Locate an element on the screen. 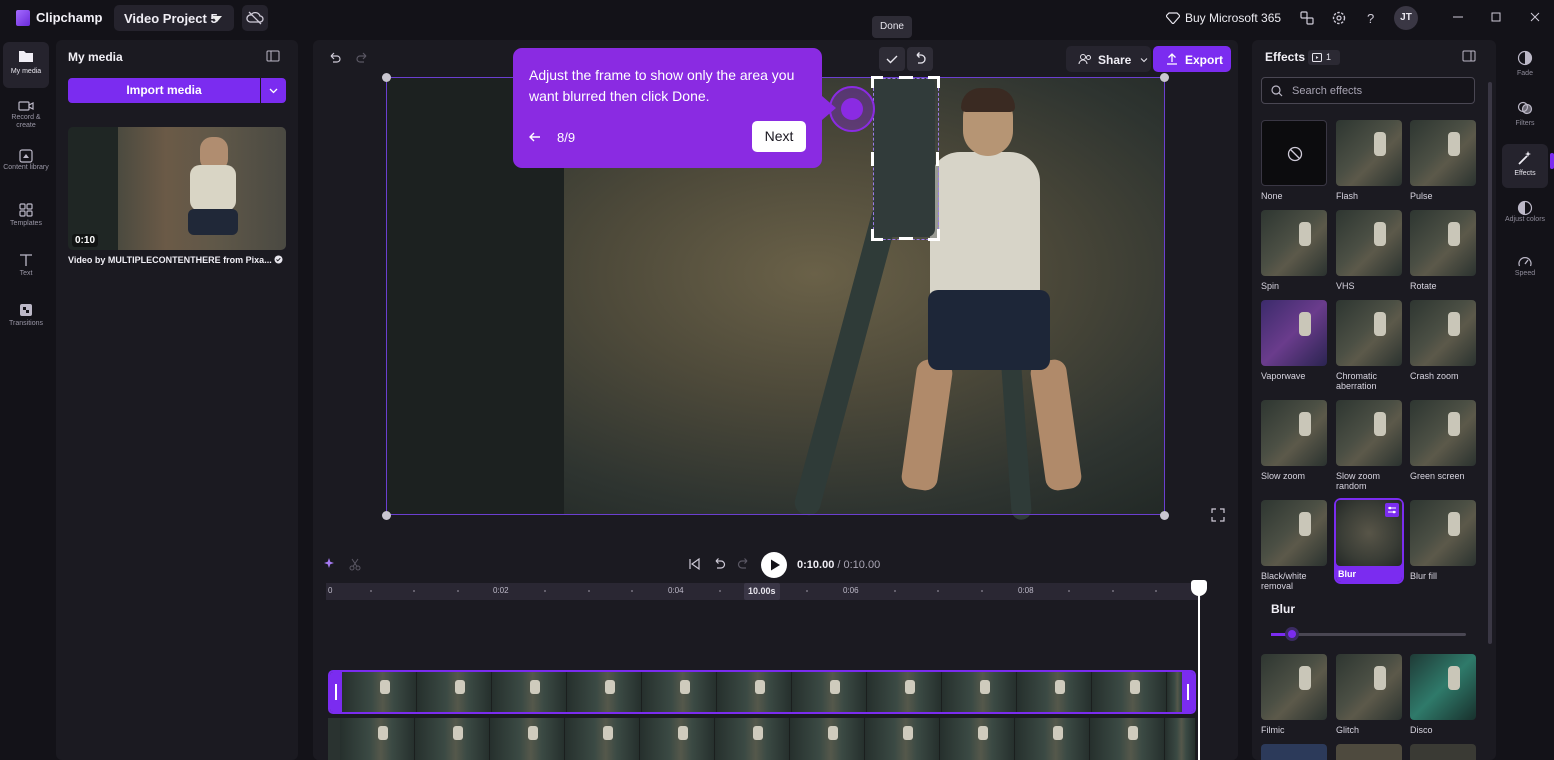 The image size is (1554, 760). coach-next-button: Next is located at coordinates (779, 136).